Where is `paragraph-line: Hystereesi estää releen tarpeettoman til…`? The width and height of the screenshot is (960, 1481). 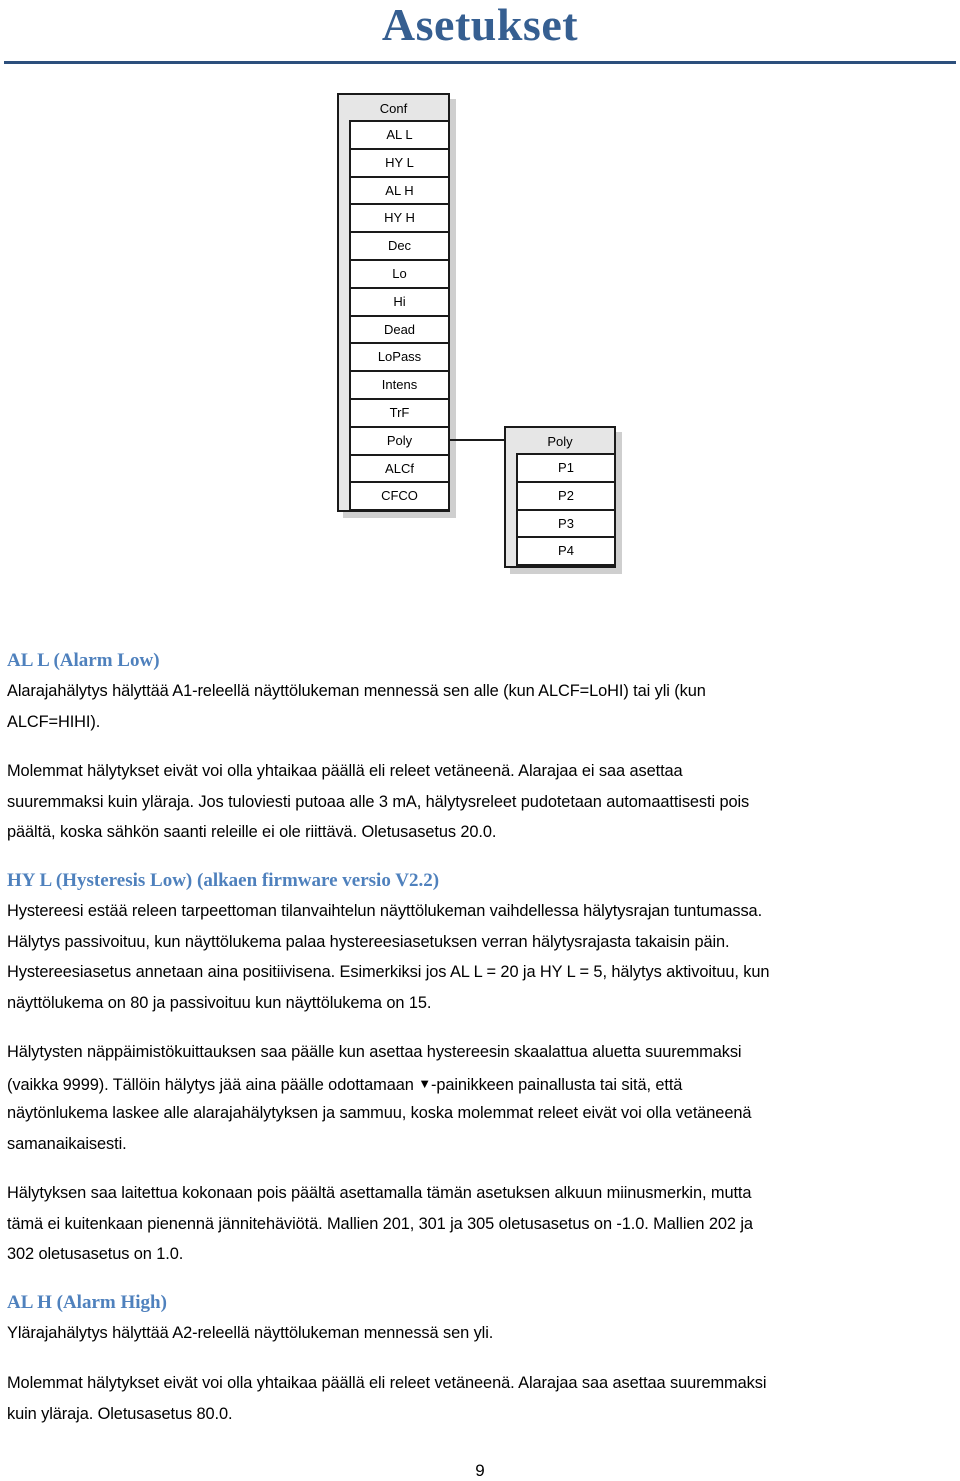 paragraph-line: Hystereesi estää releen tarpeettoman til… is located at coordinates (385, 911).